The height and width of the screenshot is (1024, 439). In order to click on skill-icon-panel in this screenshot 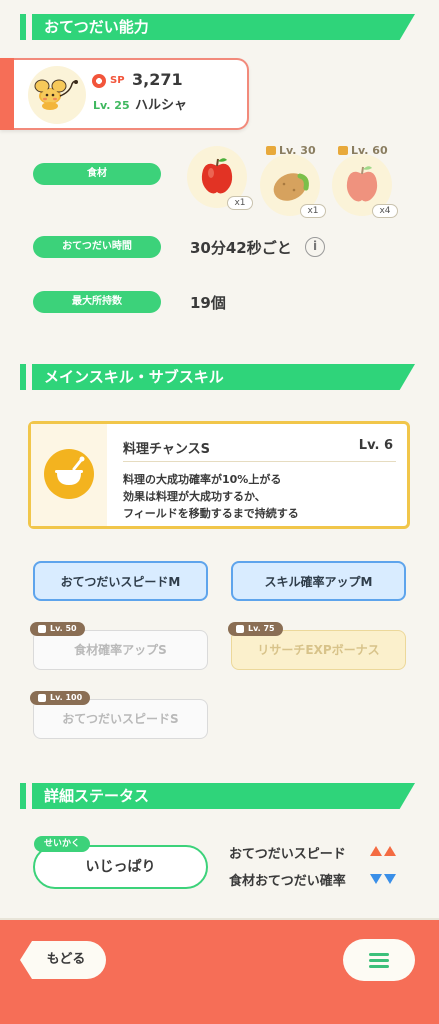, I will do `click(69, 475)`.